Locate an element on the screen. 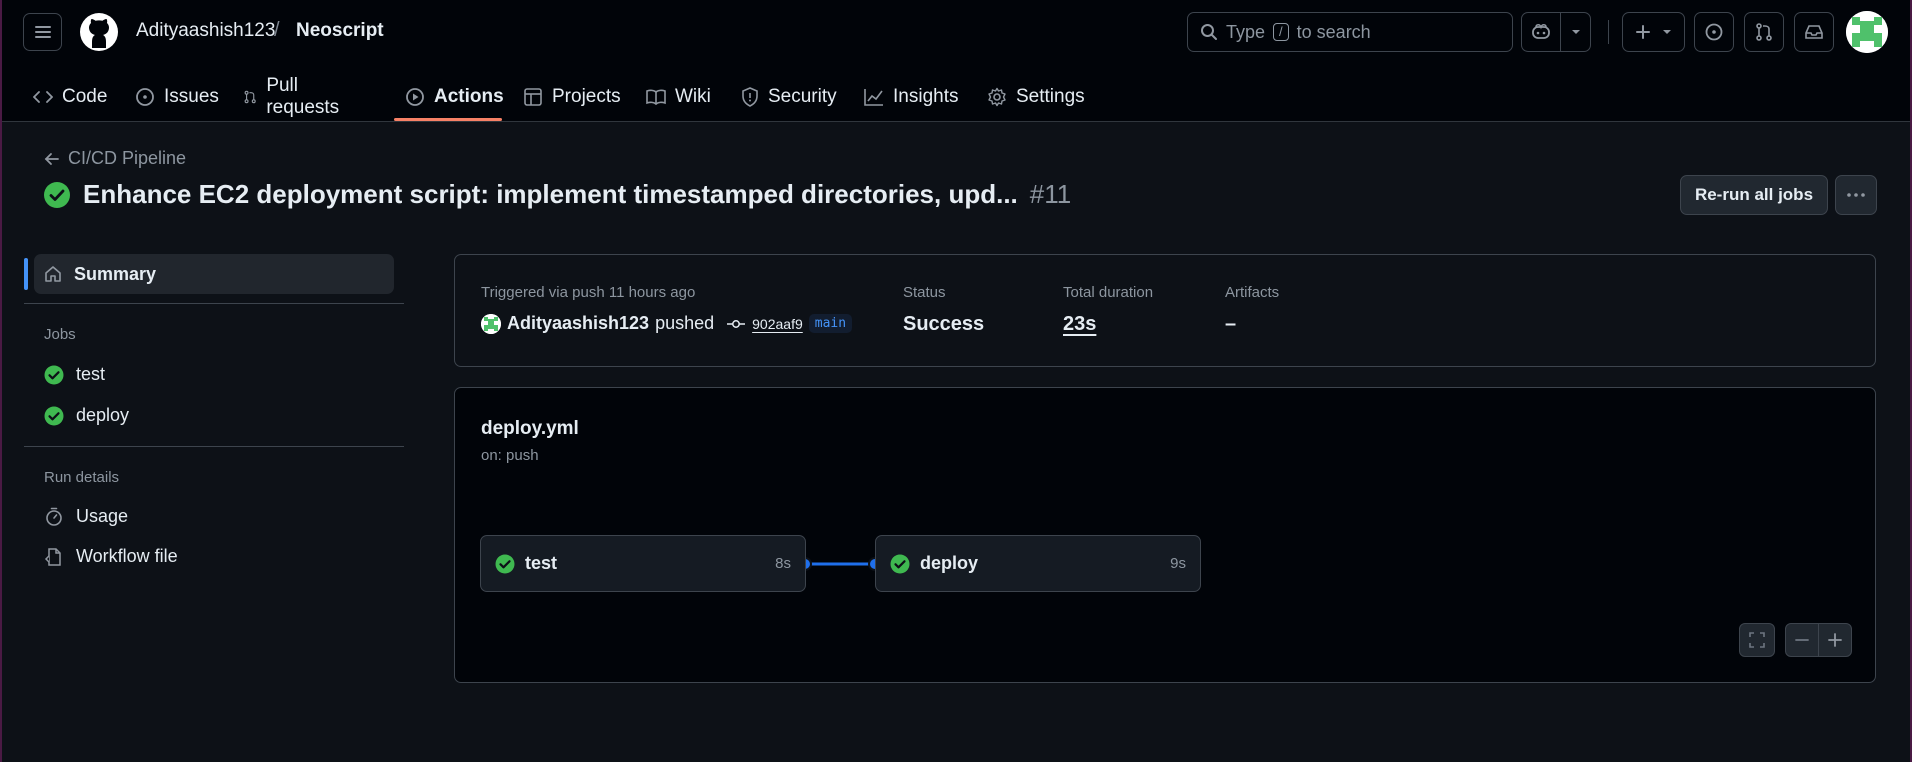  copilot-button is located at coordinates (1541, 32).